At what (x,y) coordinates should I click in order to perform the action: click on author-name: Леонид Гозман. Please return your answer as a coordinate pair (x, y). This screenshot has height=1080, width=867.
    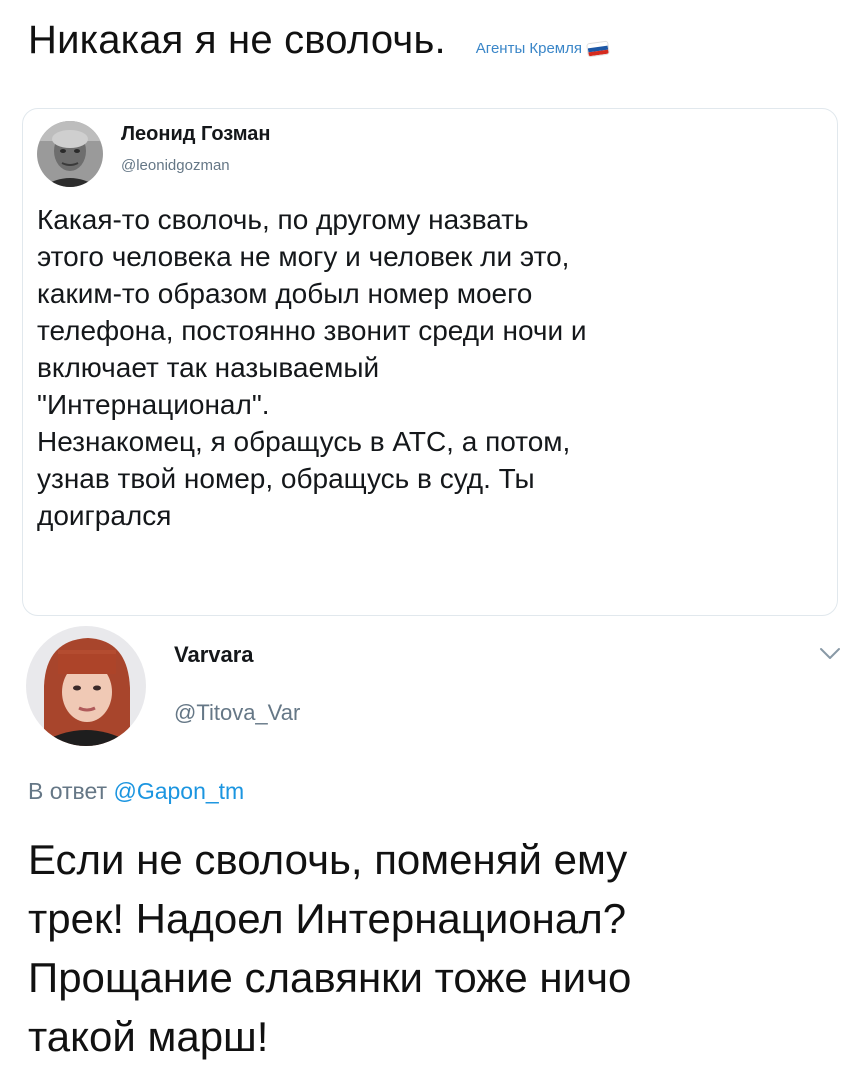
    Looking at the image, I should click on (195, 134).